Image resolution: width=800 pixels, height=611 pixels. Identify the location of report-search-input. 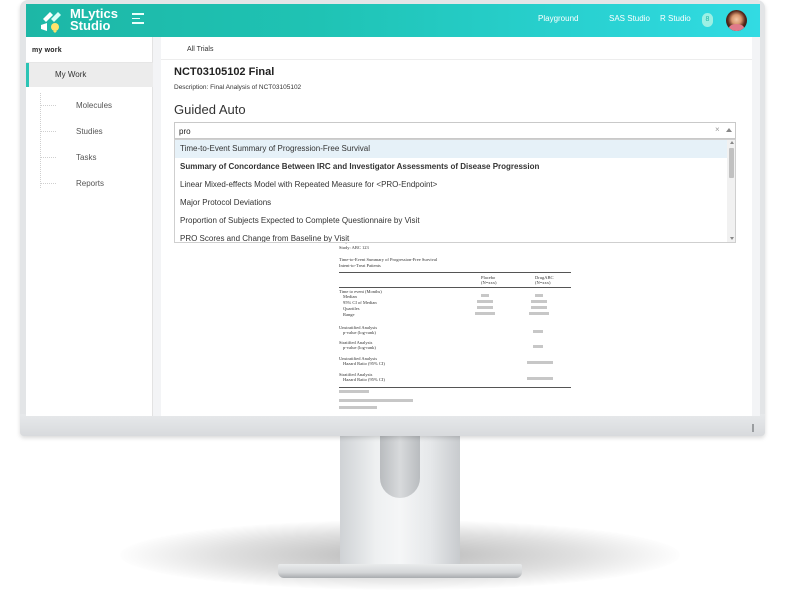
(429, 131).